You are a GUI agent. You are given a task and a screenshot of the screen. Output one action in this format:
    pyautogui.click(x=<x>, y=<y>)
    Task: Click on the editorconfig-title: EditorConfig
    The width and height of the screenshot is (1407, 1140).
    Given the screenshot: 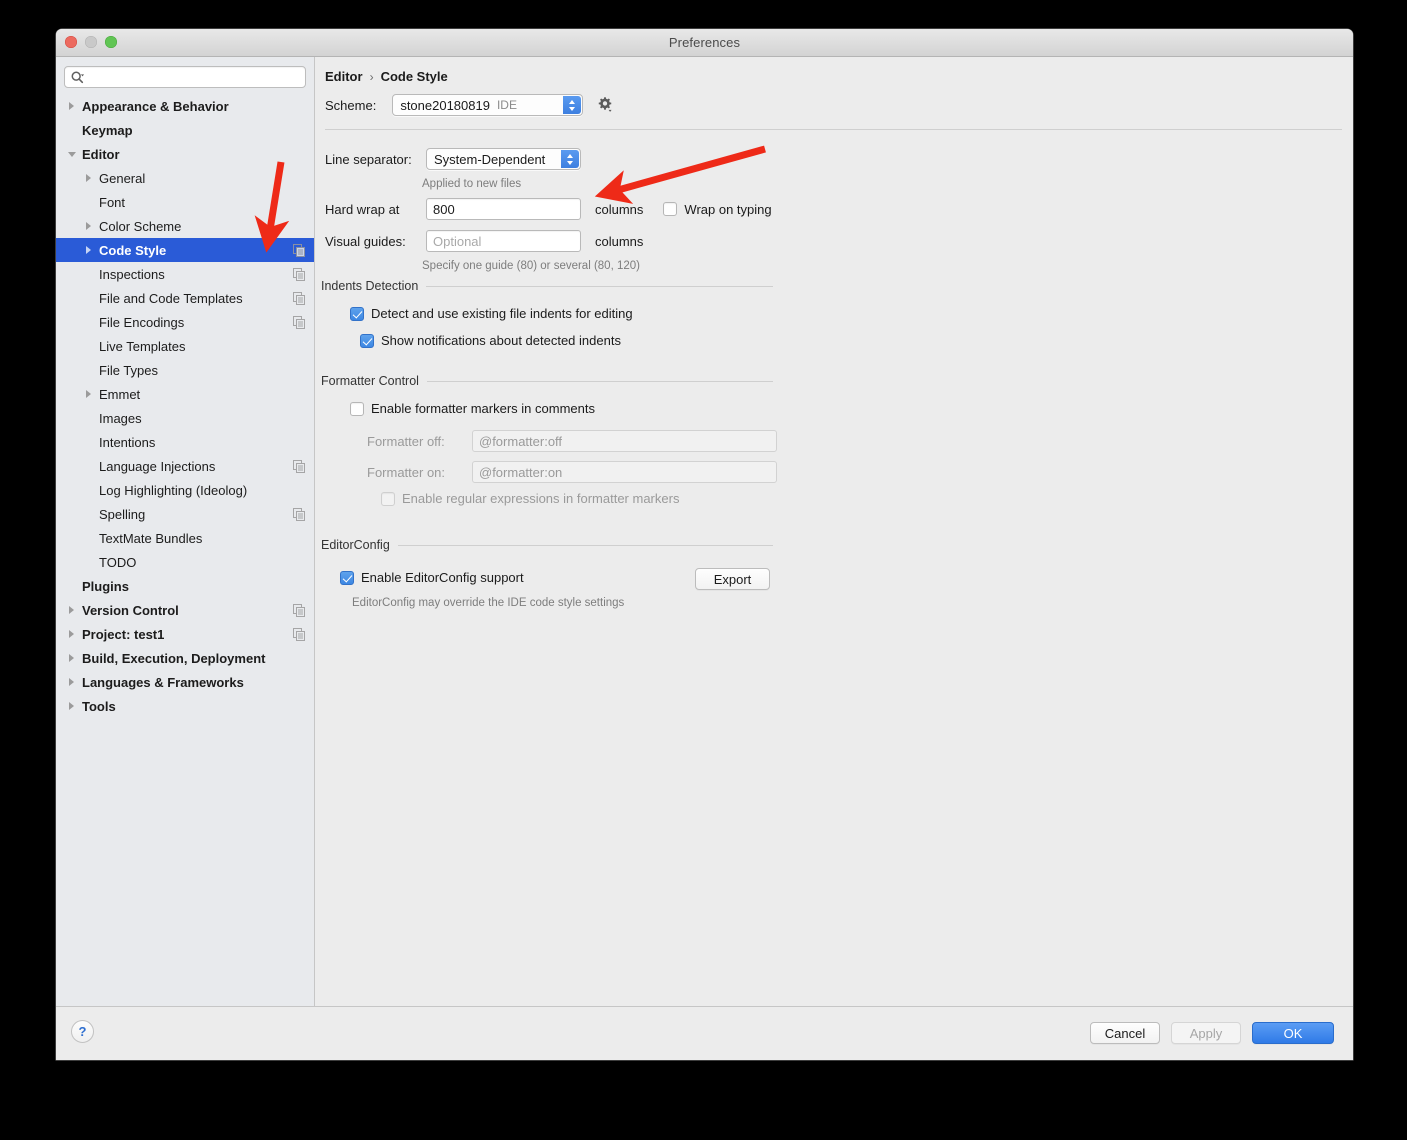 What is the action you would take?
    pyautogui.click(x=355, y=545)
    